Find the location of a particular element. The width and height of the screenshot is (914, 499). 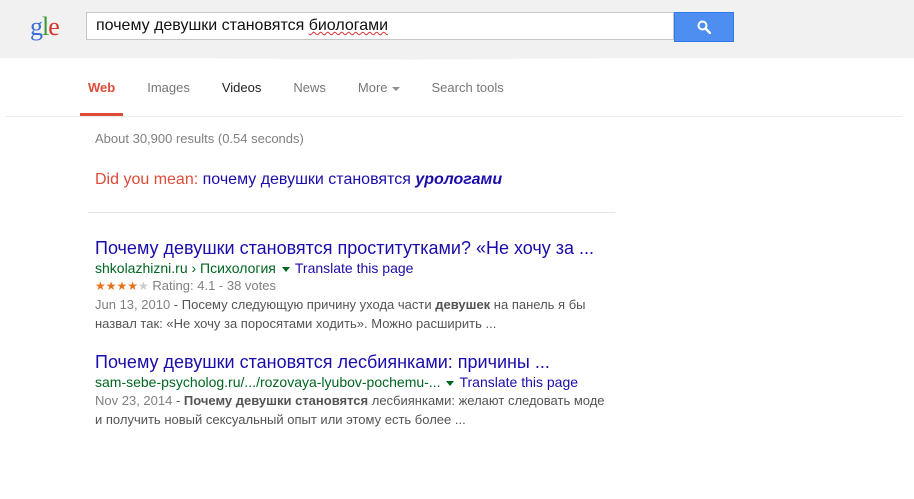

logo-letter-e: e is located at coordinates (54, 26).